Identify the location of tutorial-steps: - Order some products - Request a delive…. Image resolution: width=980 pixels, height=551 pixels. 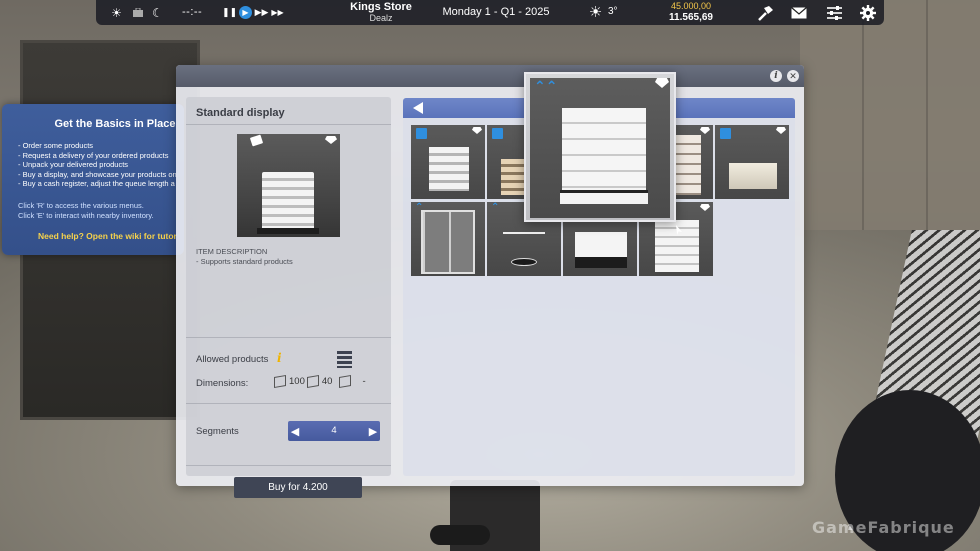
(97, 165).